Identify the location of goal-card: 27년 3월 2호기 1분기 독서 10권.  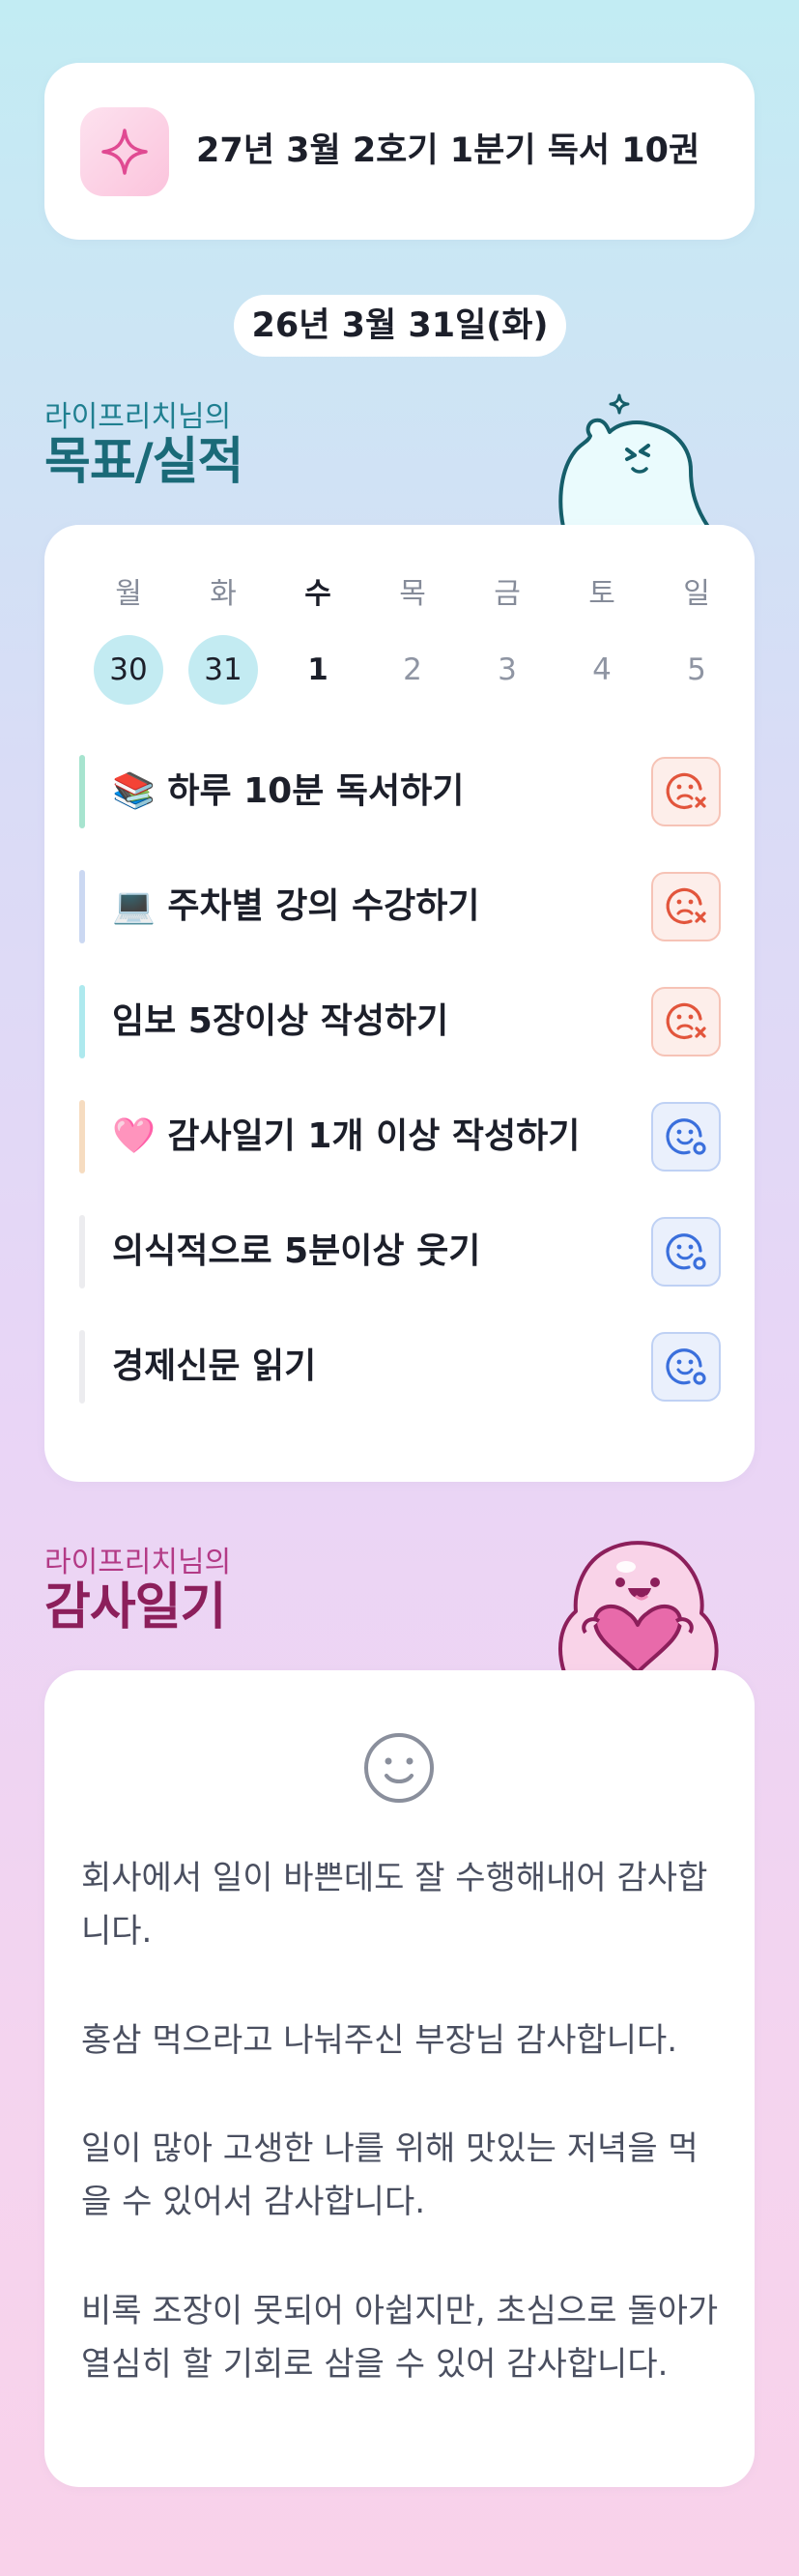
(399, 151).